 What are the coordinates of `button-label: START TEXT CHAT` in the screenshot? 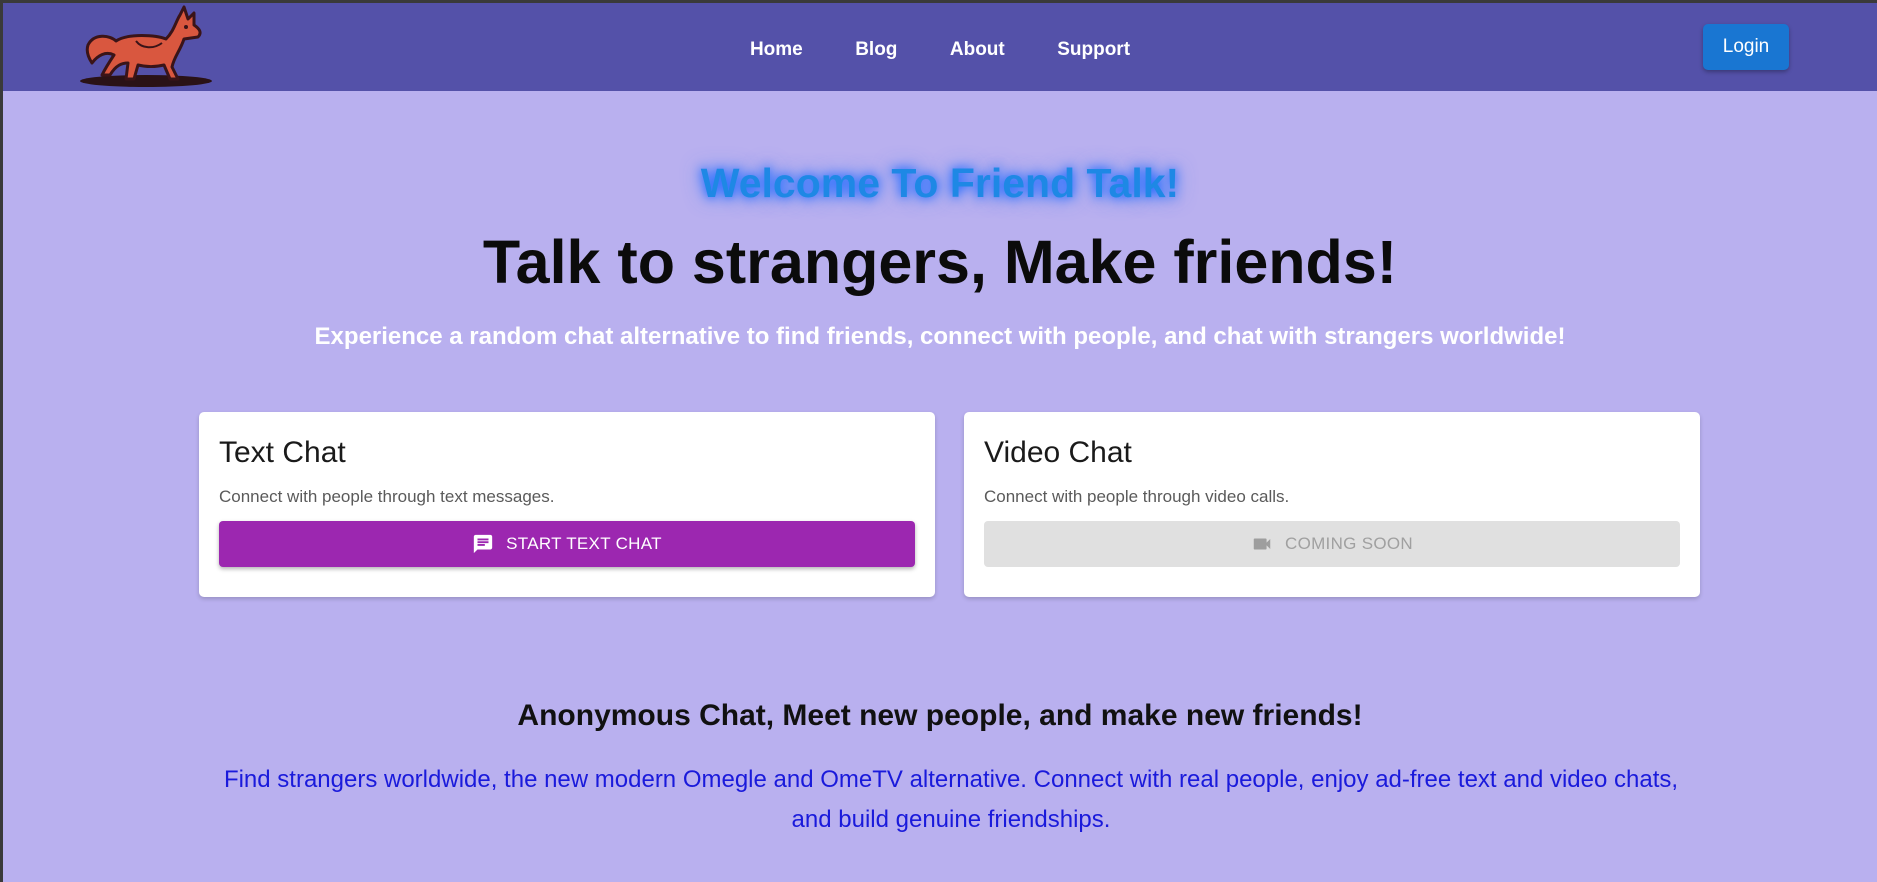 It's located at (584, 543).